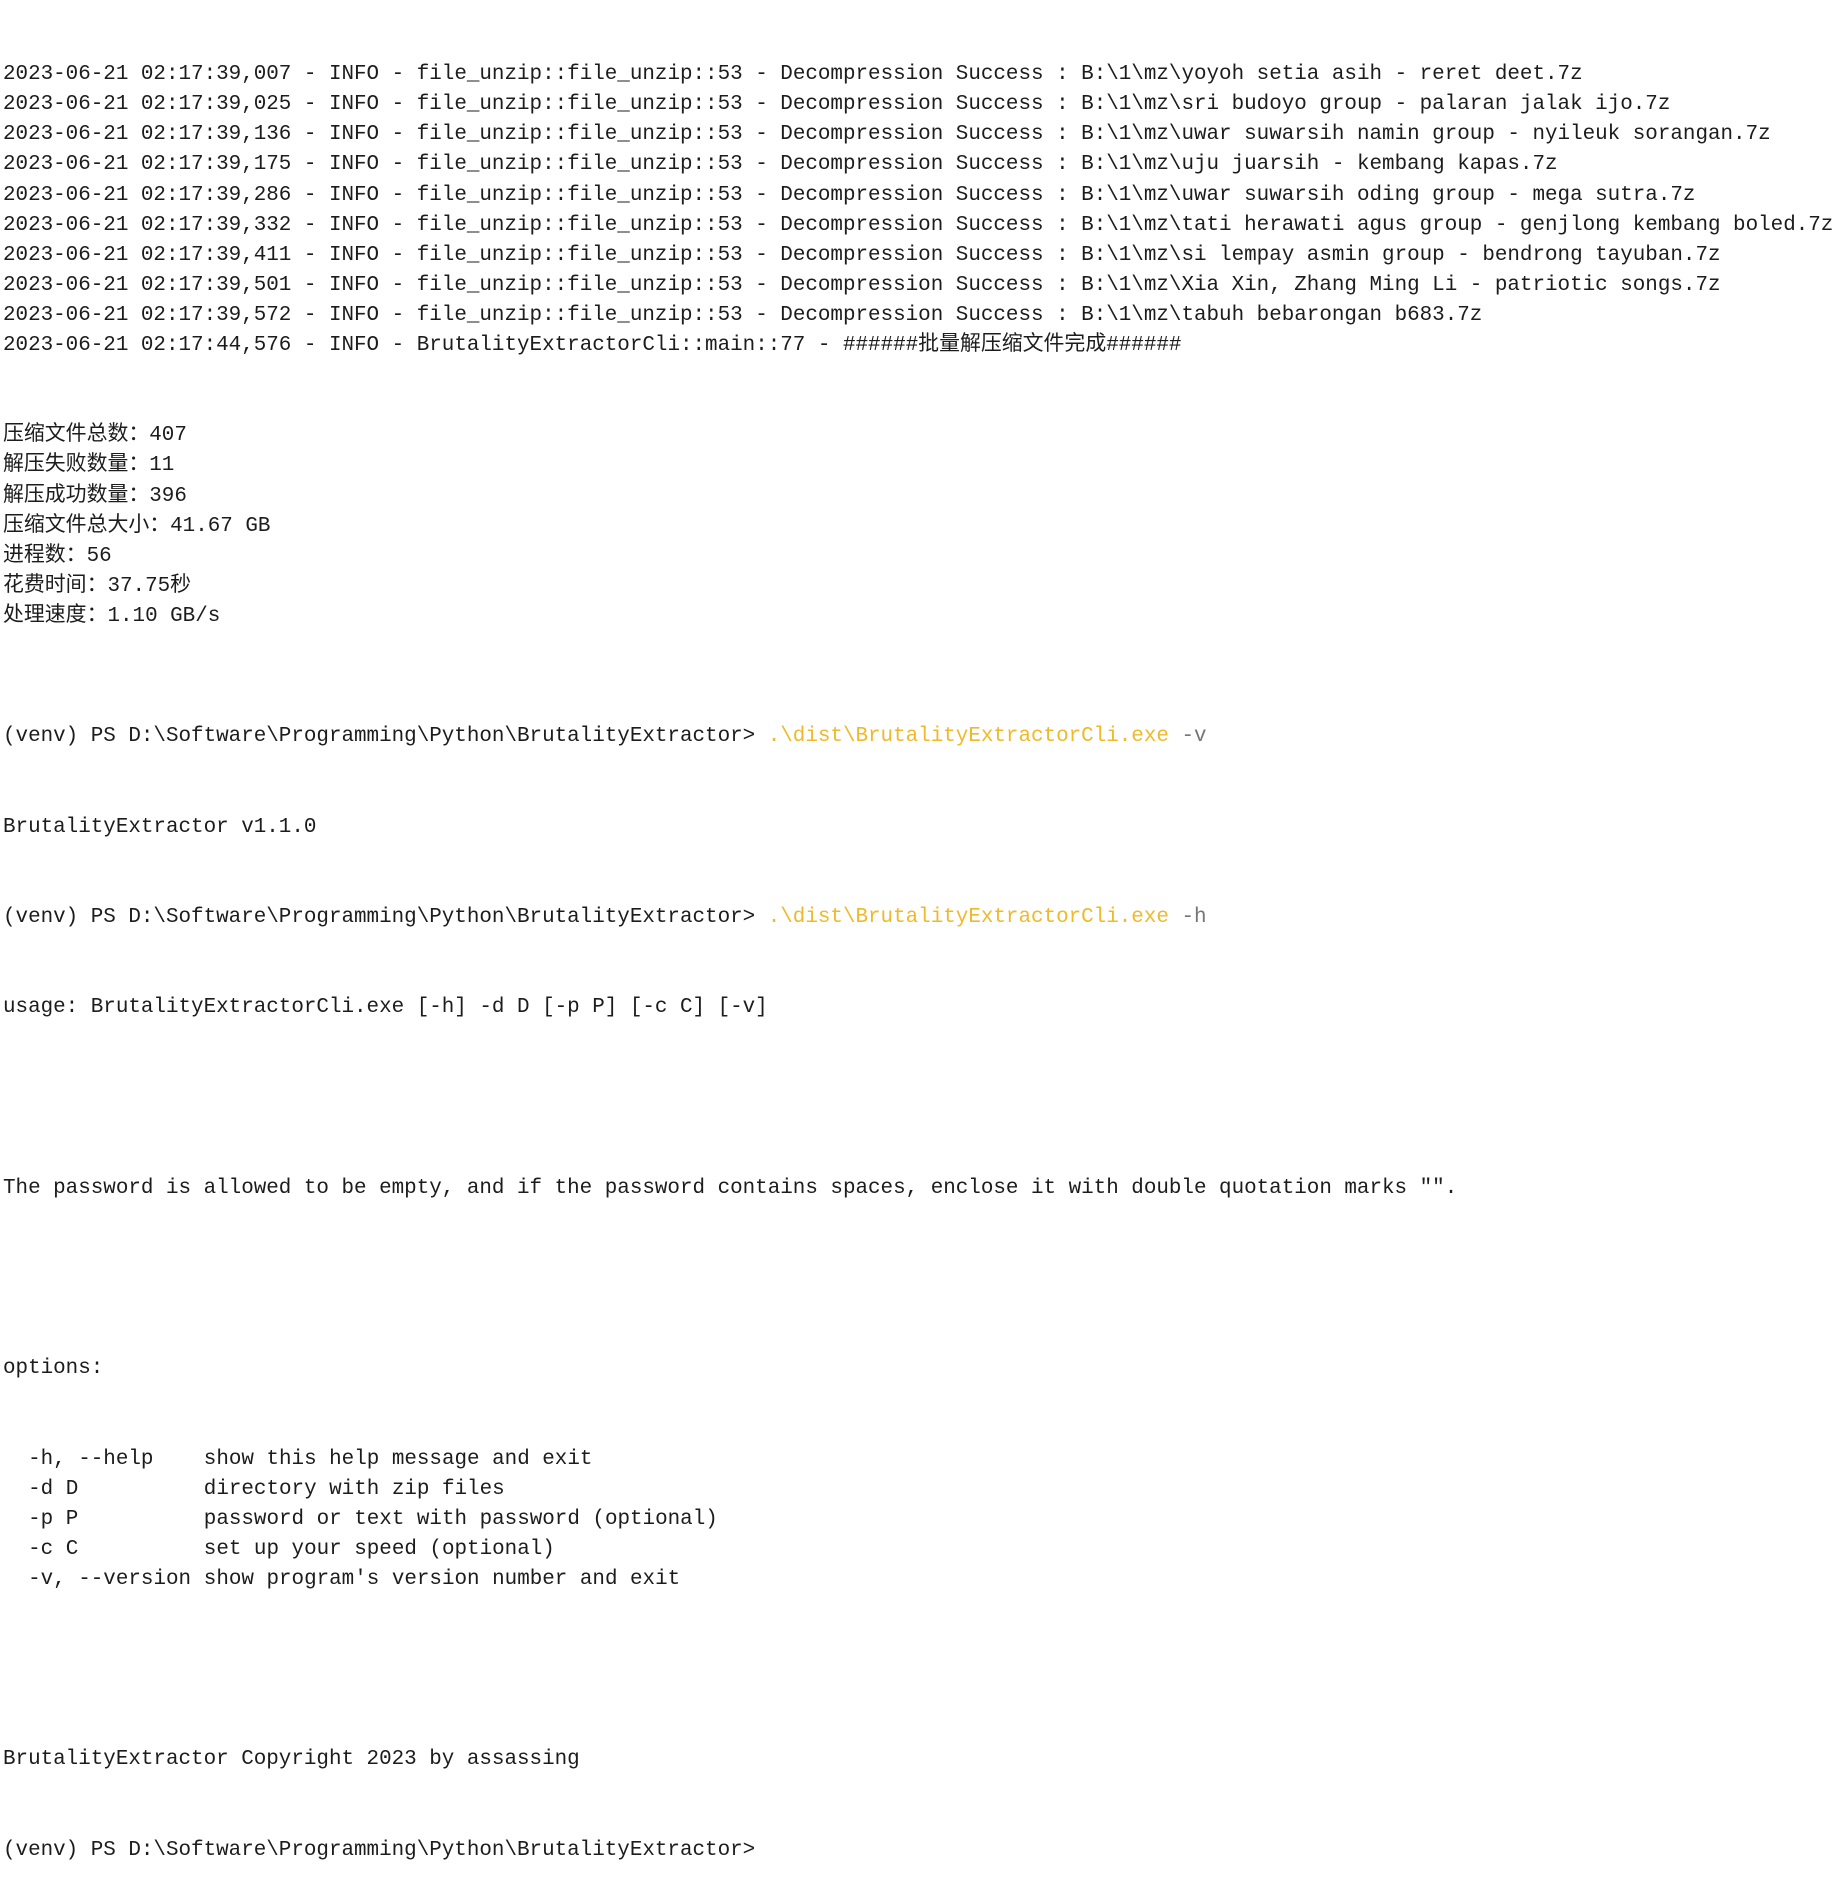 This screenshot has width=1835, height=1896. What do you see at coordinates (919, 617) in the screenshot?
I see `summary-line: 处理速度：1.10 GB/s` at bounding box center [919, 617].